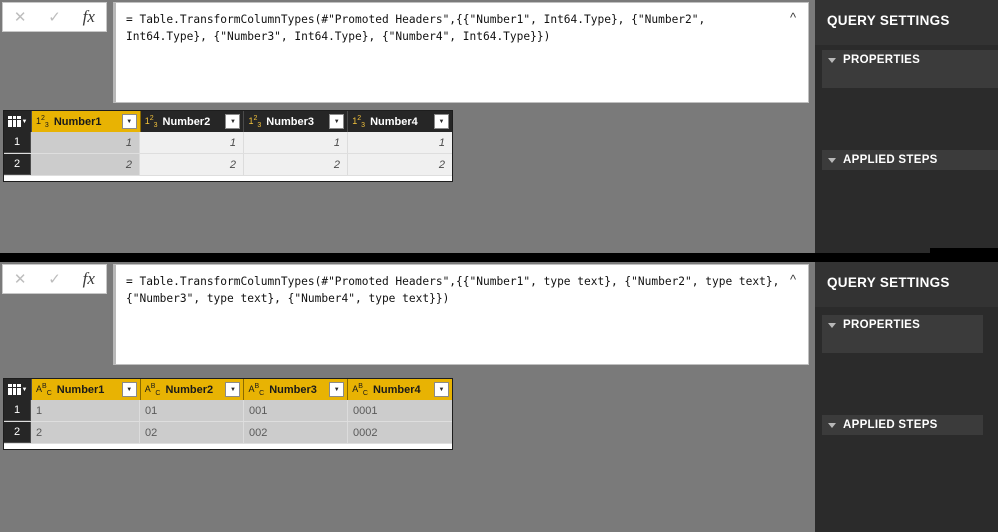 Image resolution: width=998 pixels, height=532 pixels. I want to click on formula-bar-buttons-bottom: ✕ ✓ fx, so click(54, 279).